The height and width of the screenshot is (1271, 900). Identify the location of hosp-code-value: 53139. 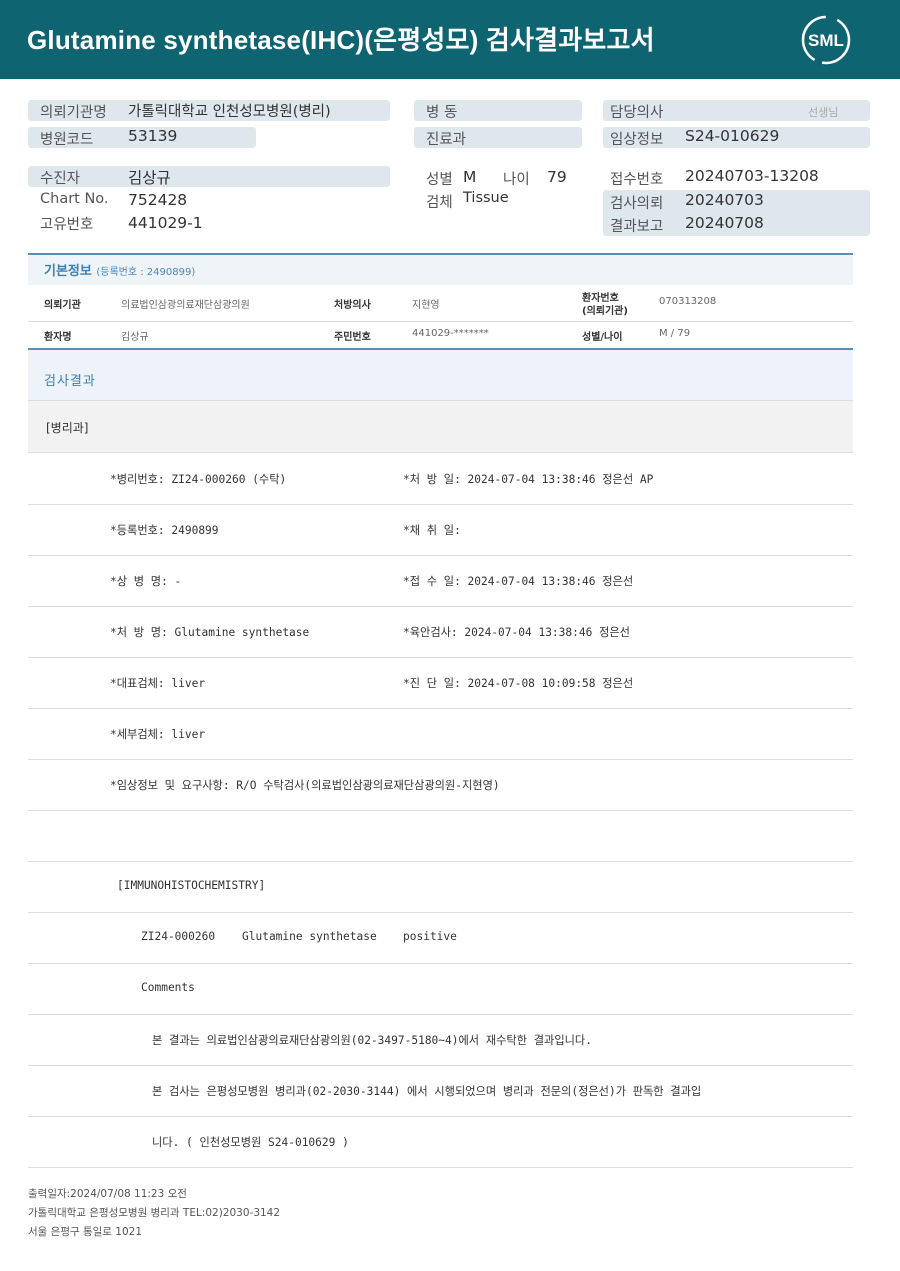
(153, 136).